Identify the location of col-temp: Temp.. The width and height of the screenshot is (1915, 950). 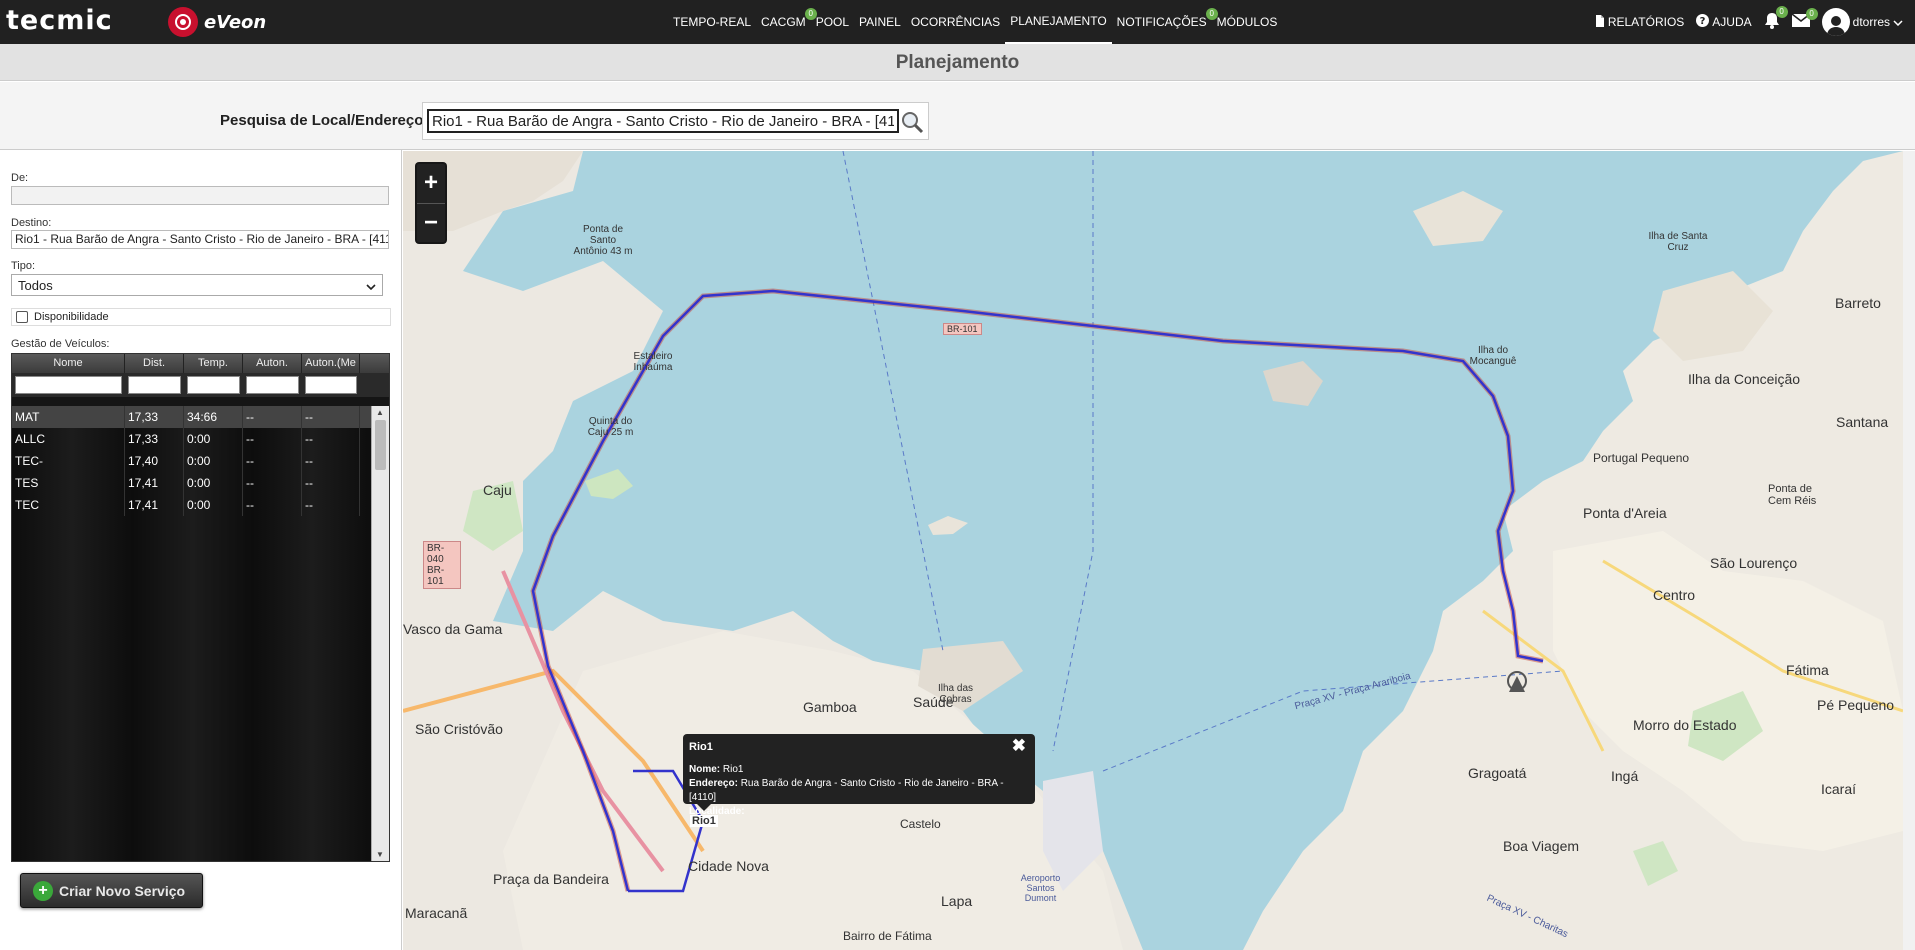
(213, 363).